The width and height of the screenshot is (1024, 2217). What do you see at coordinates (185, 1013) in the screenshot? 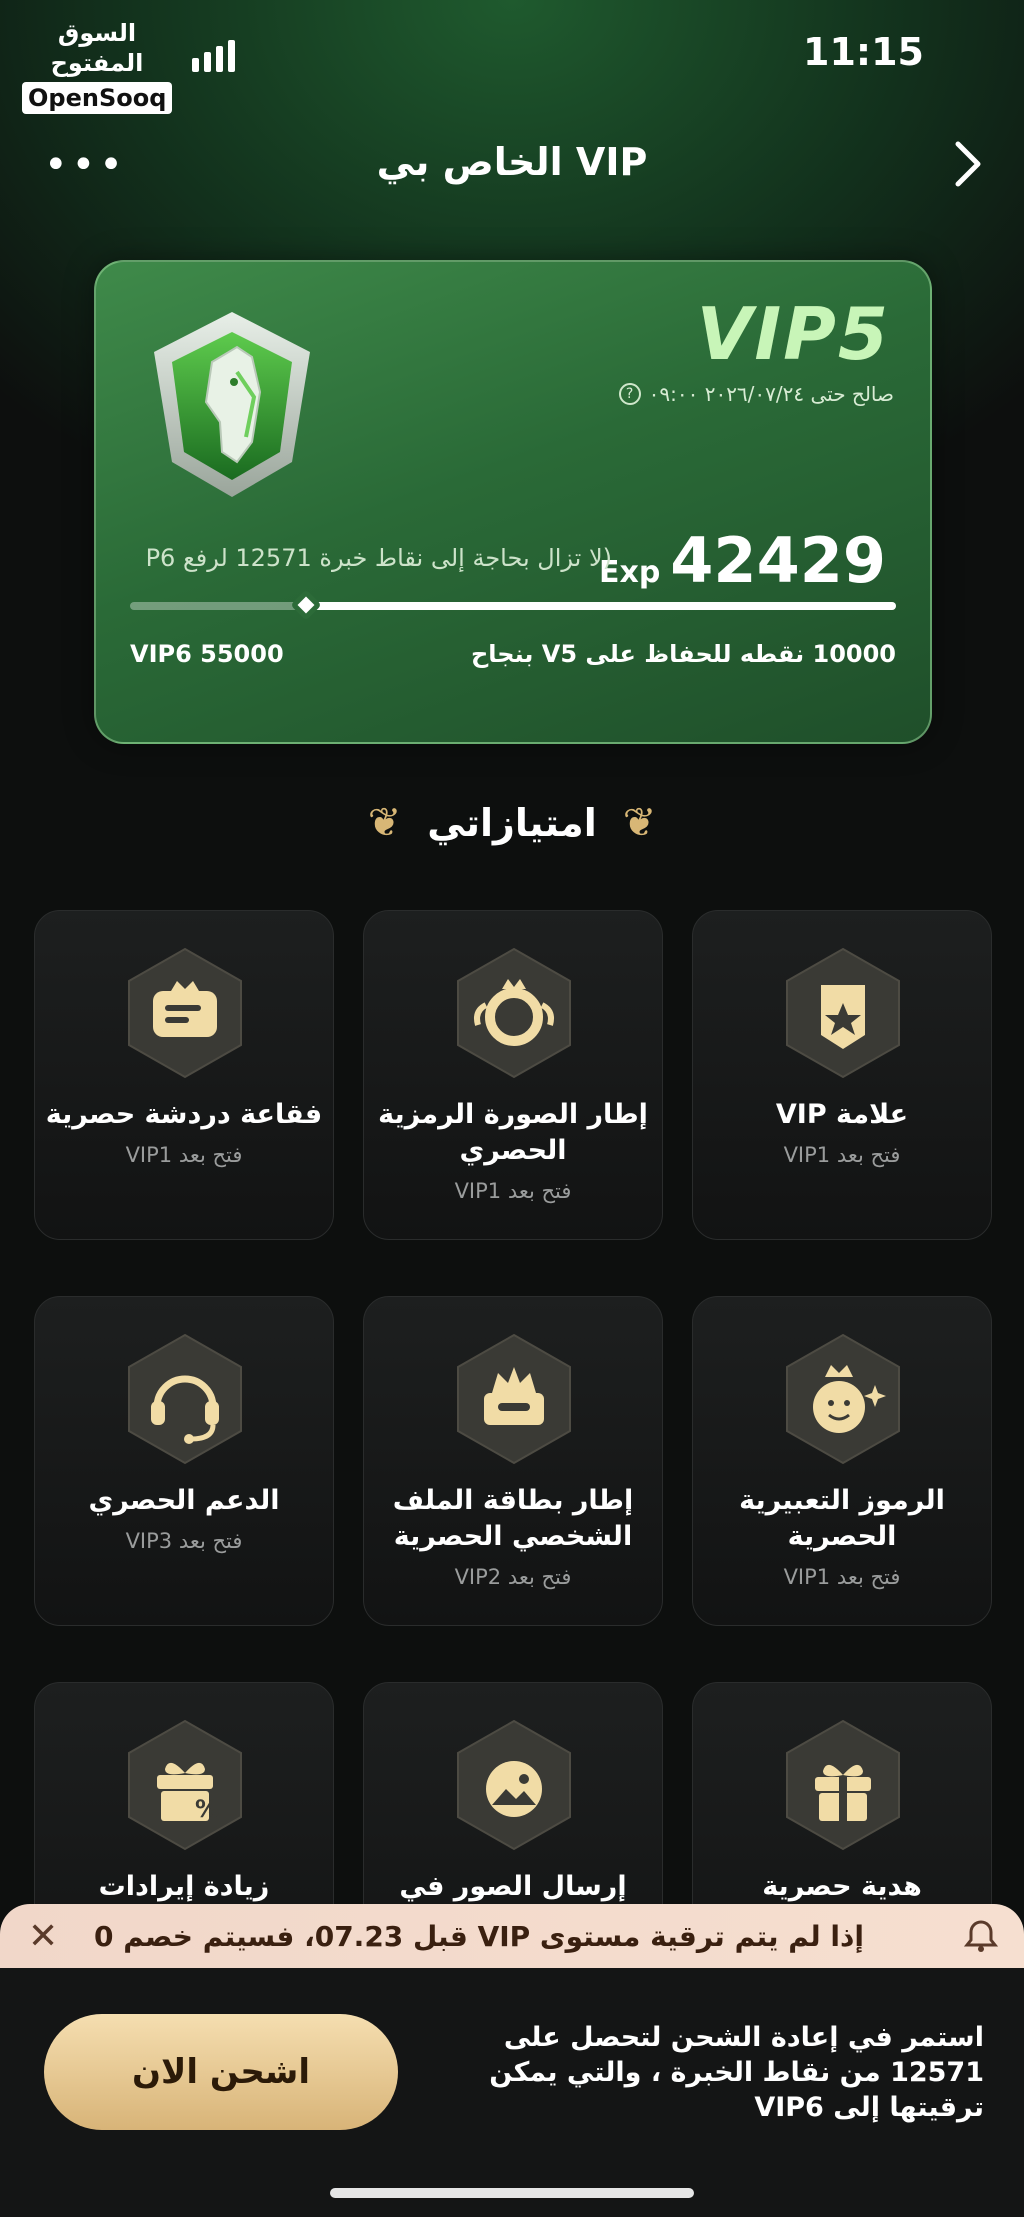
I see `chat-bubble-icon` at bounding box center [185, 1013].